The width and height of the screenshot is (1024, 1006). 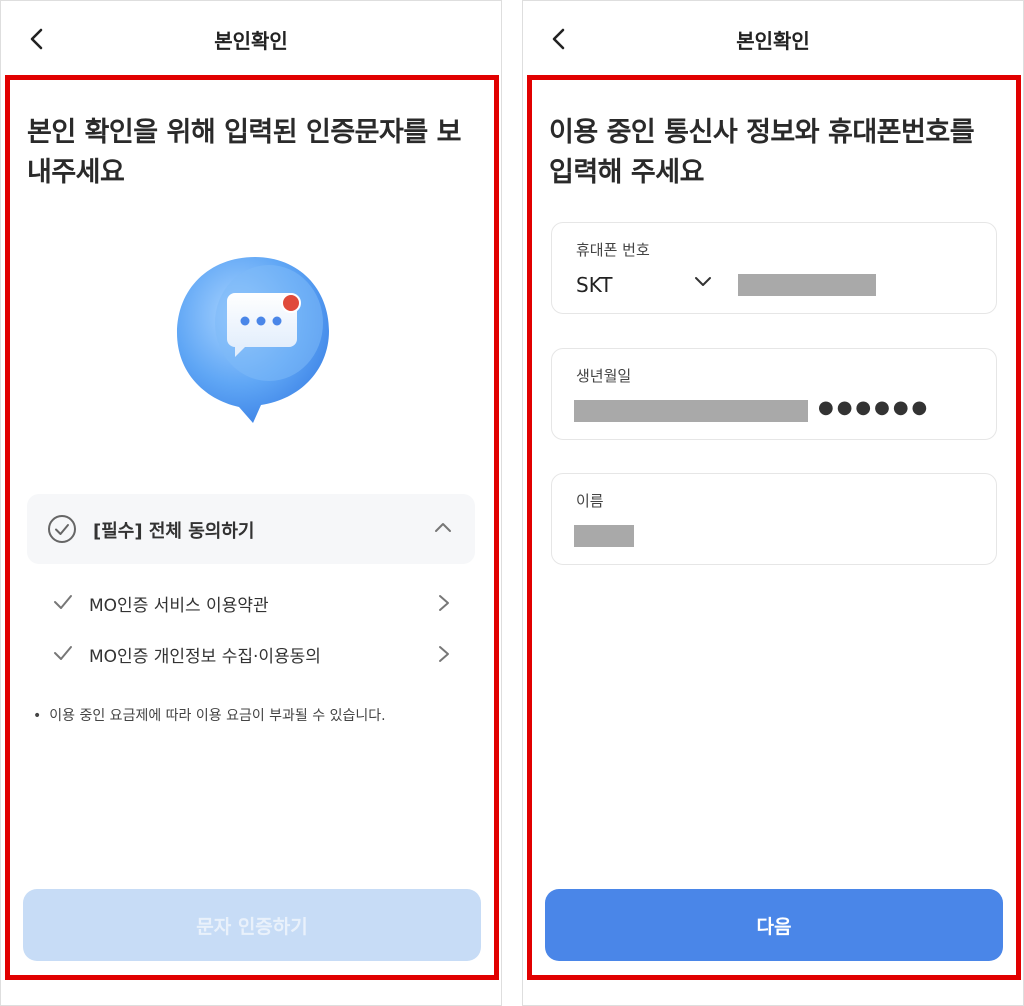 I want to click on fee-notice: • 이용 중인 요금제에 따라 이용 요금이 부과될 수 있습니다., so click(x=209, y=715).